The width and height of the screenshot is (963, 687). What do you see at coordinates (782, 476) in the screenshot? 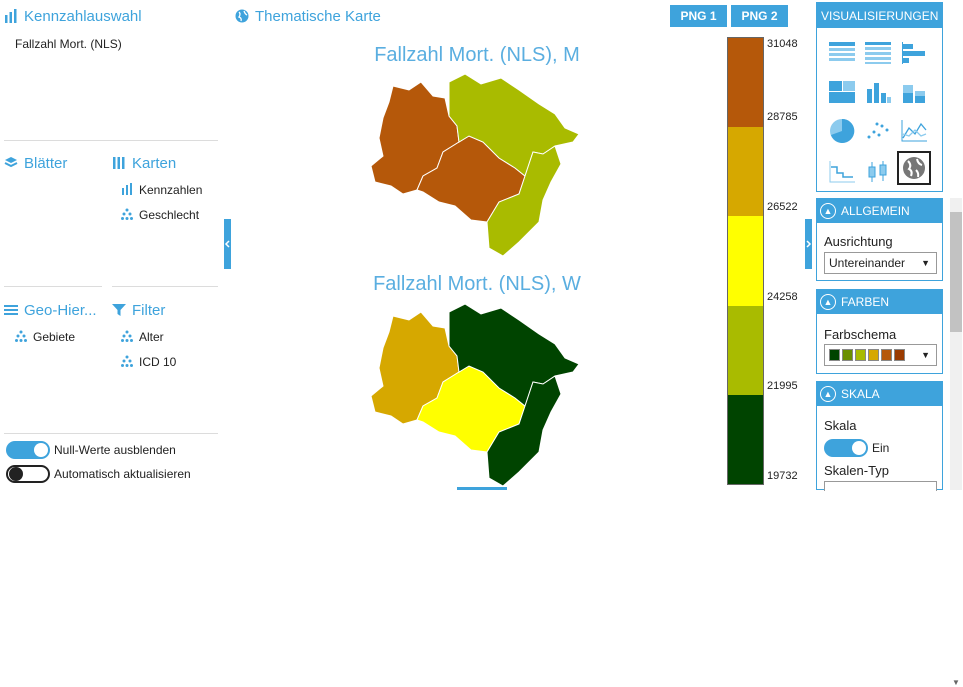
I see `legend-label: 19732` at bounding box center [782, 476].